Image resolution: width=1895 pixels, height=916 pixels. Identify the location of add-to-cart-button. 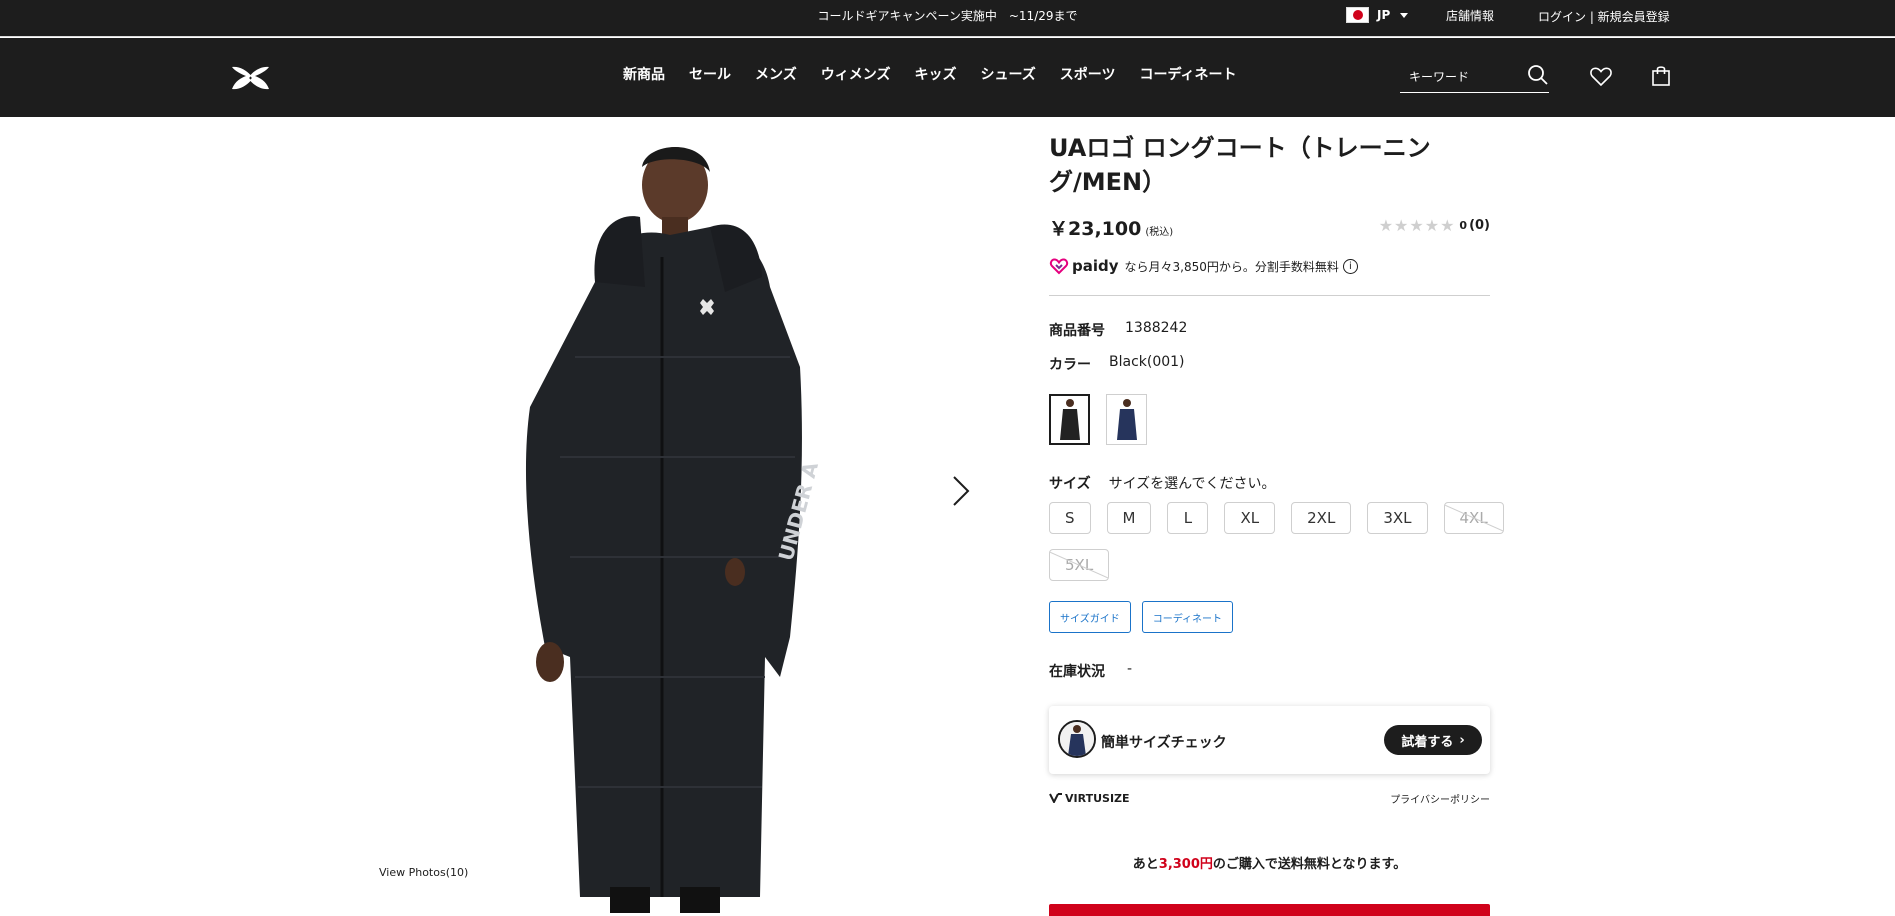
(1269, 910).